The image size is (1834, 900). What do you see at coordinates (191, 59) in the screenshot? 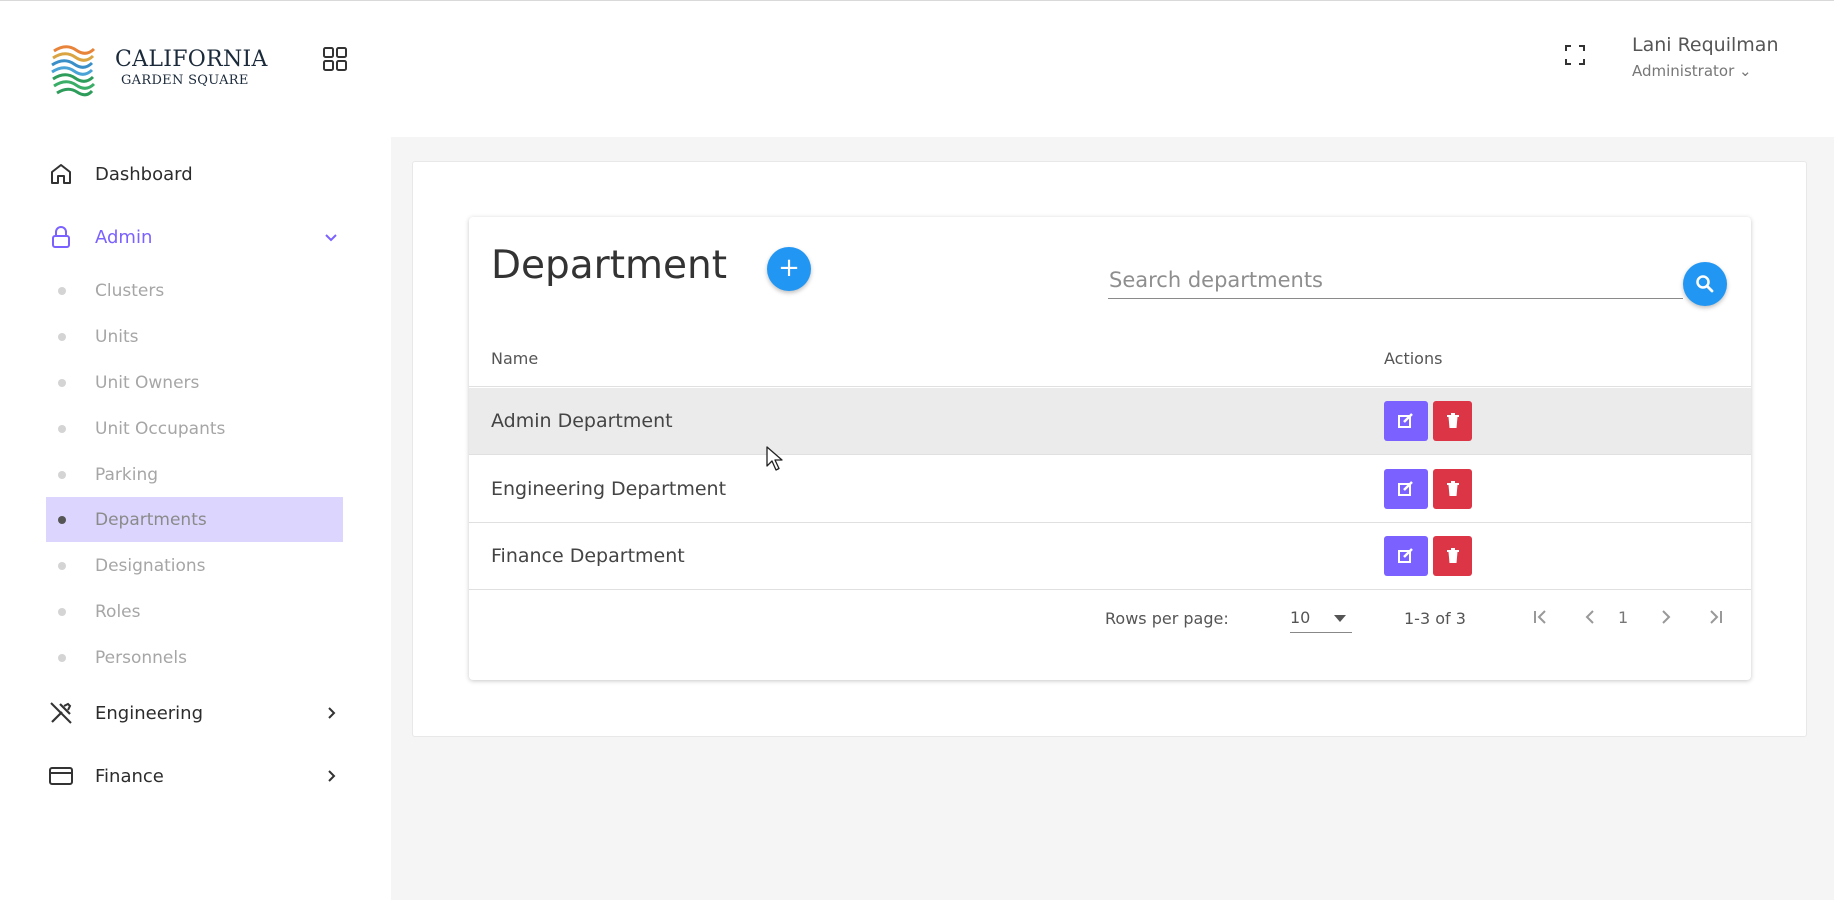
I see `brand-line1: CALIFORNIA` at bounding box center [191, 59].